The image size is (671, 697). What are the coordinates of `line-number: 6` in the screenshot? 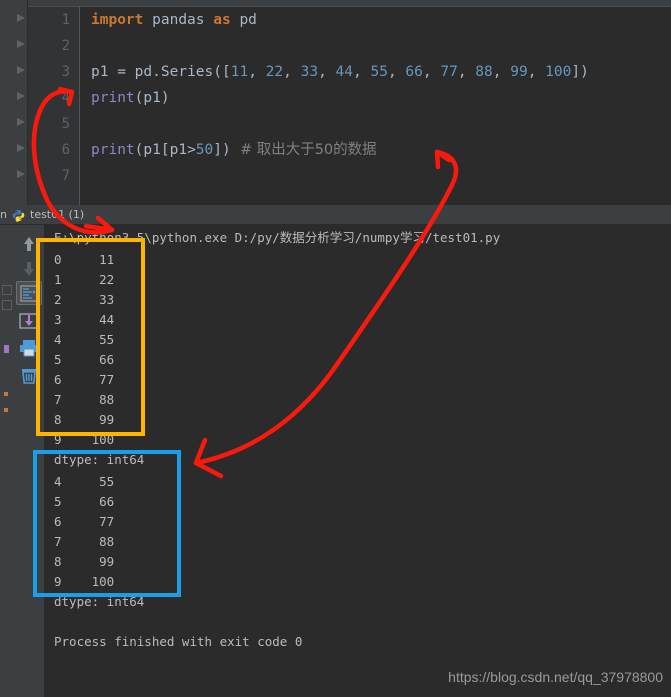 It's located at (65, 150).